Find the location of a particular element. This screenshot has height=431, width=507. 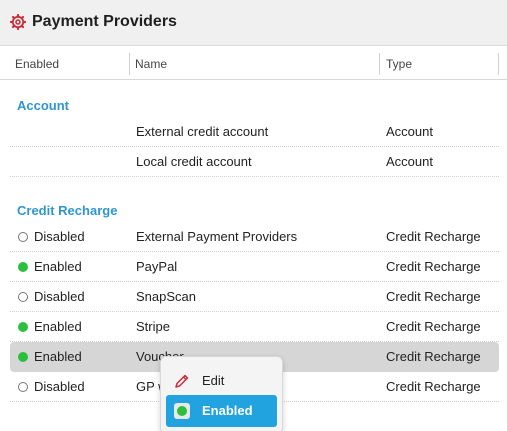

enabled-label: Enabled is located at coordinates (227, 410).